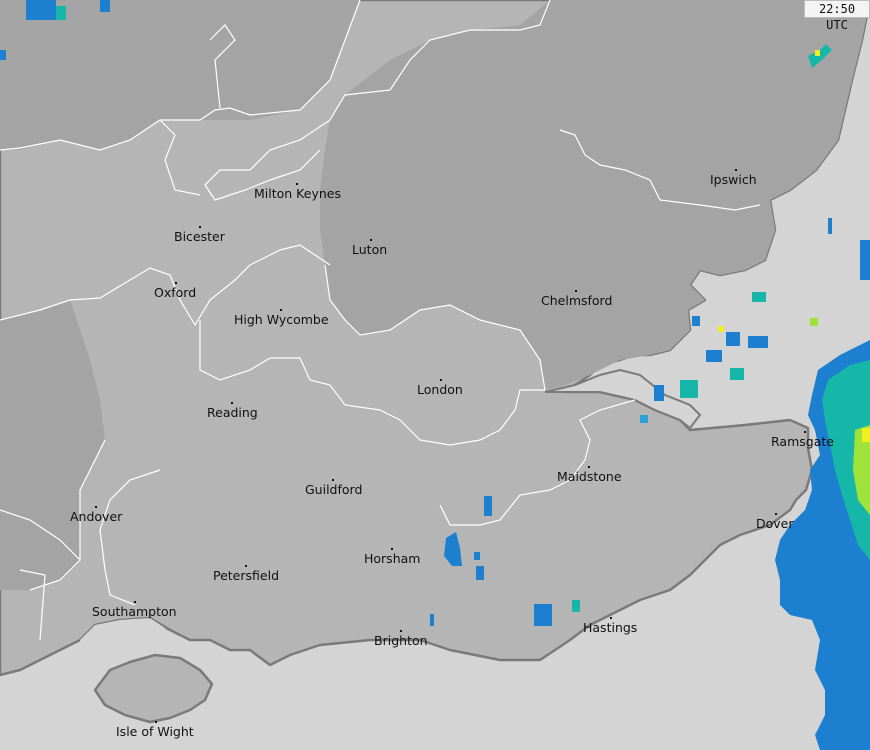  What do you see at coordinates (134, 611) in the screenshot?
I see `city-label-southampton: Southampton` at bounding box center [134, 611].